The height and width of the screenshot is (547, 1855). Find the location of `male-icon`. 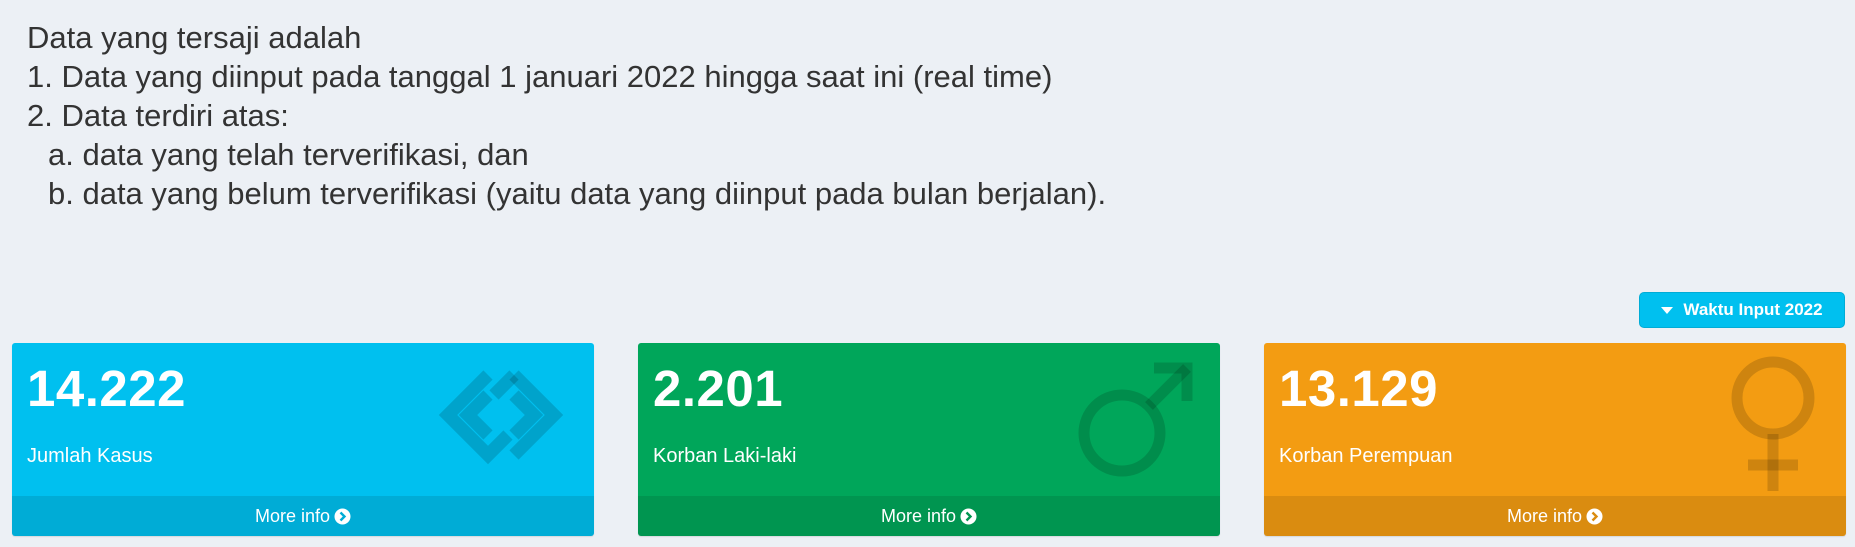

male-icon is located at coordinates (1137, 420).